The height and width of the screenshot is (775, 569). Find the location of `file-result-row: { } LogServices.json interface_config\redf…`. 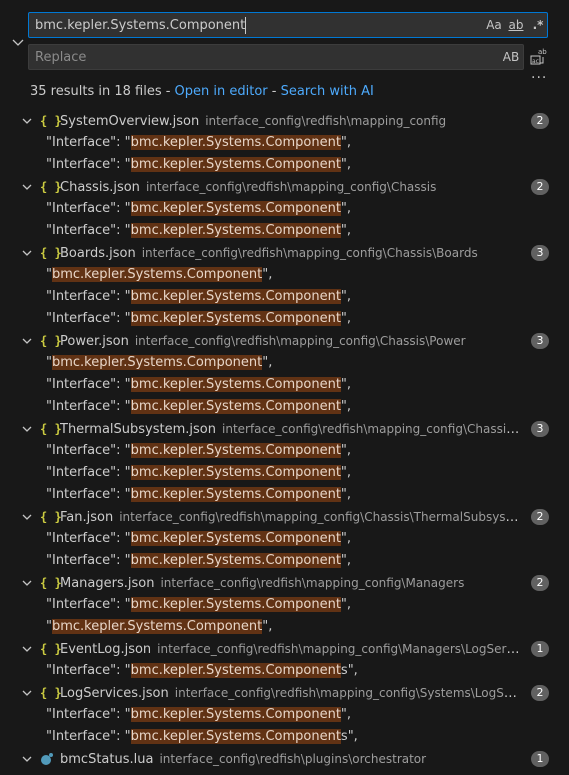

file-result-row: { } LogServices.json interface_config\redf… is located at coordinates (284, 693).